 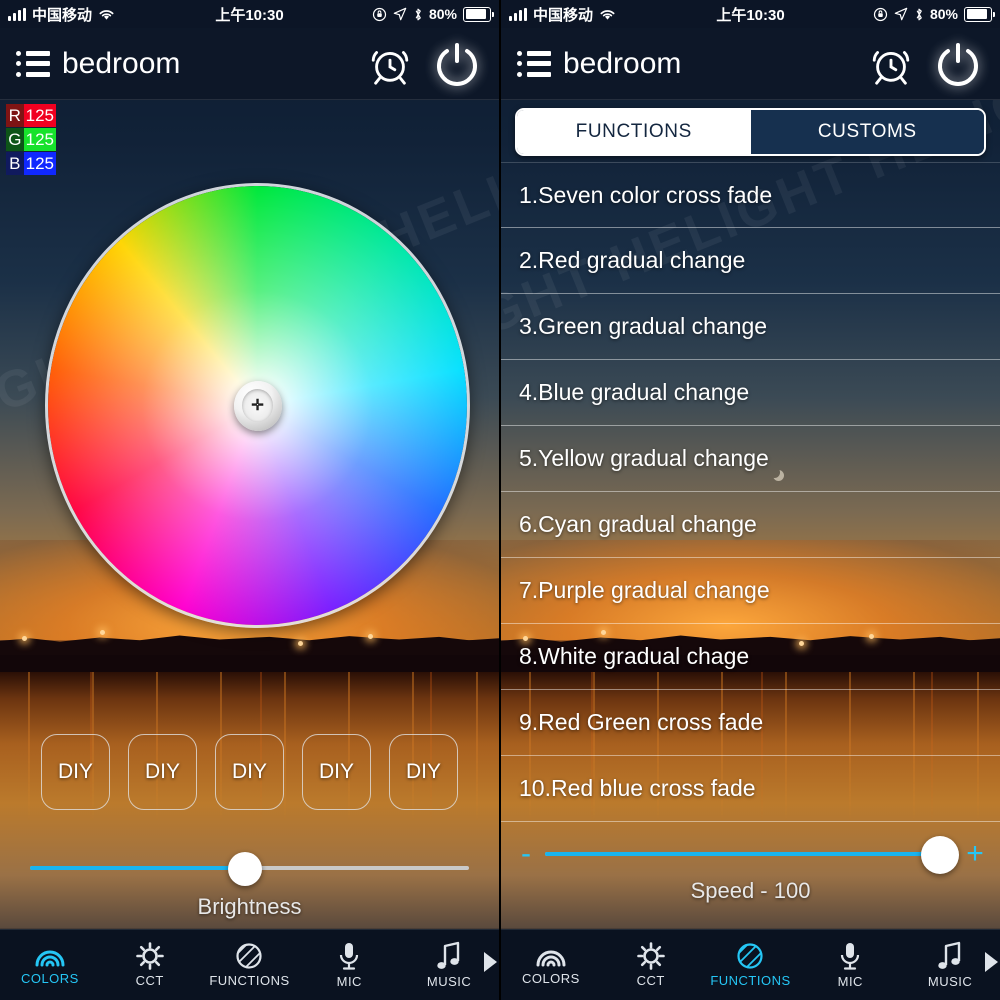 I want to click on speed-increase-button: +, so click(x=975, y=854).